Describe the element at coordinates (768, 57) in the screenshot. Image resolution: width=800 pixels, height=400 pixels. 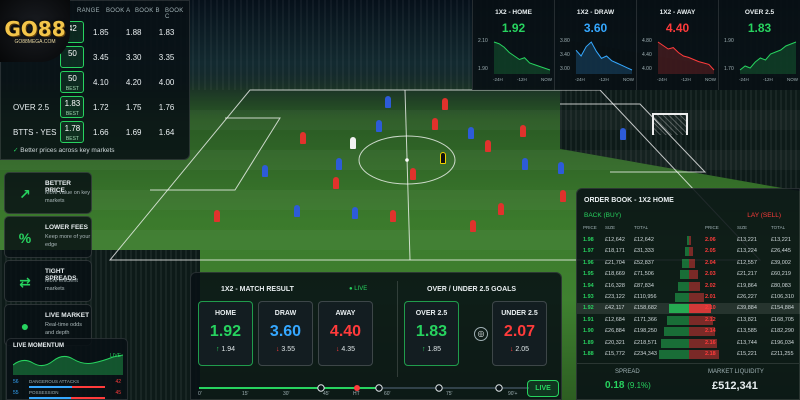
I see `mini-chart-line` at that location.